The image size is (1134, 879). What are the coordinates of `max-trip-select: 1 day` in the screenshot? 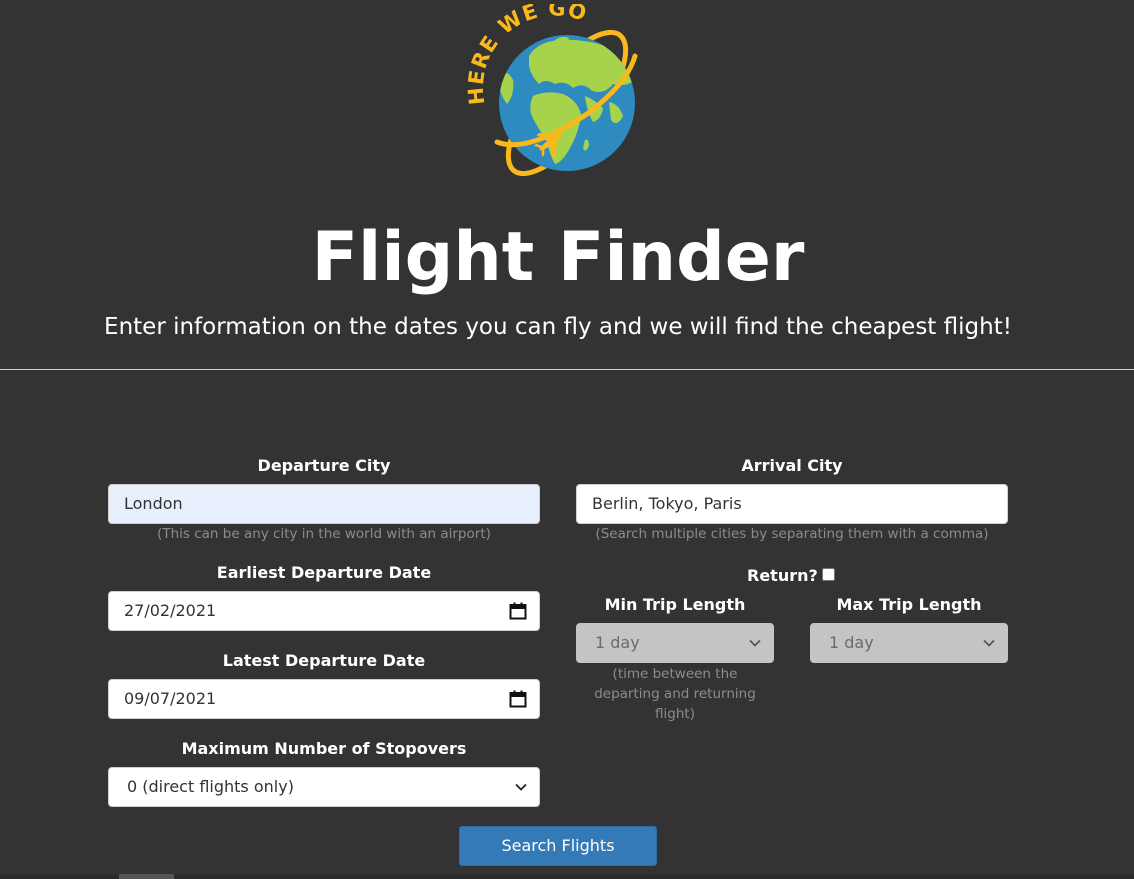 It's located at (909, 643).